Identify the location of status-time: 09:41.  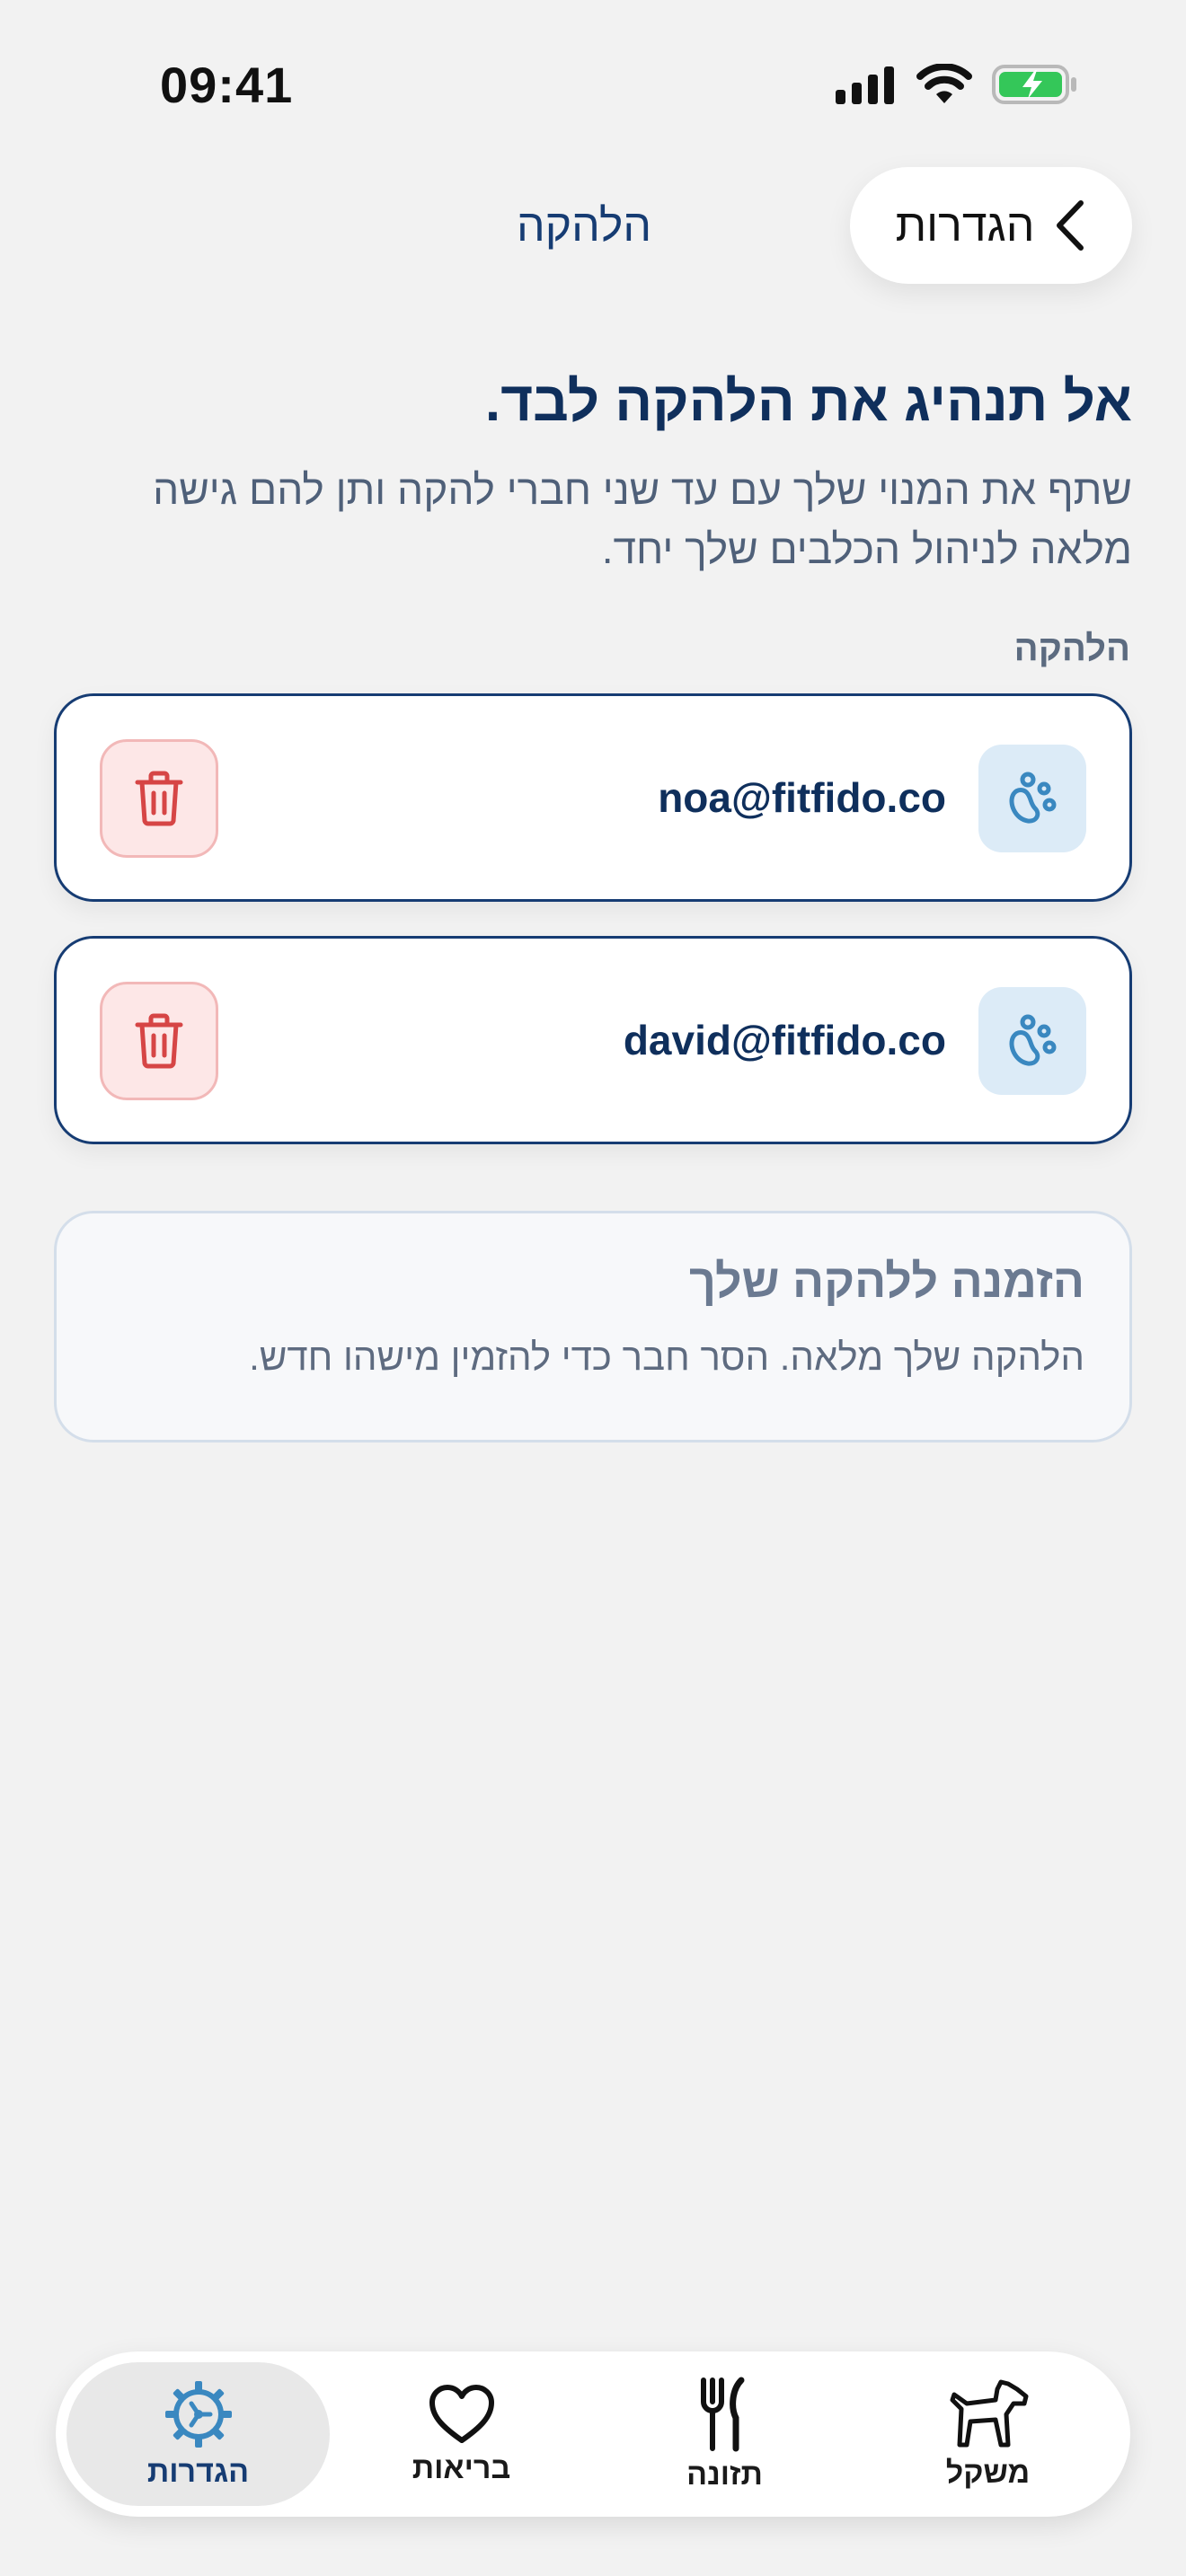
(227, 85).